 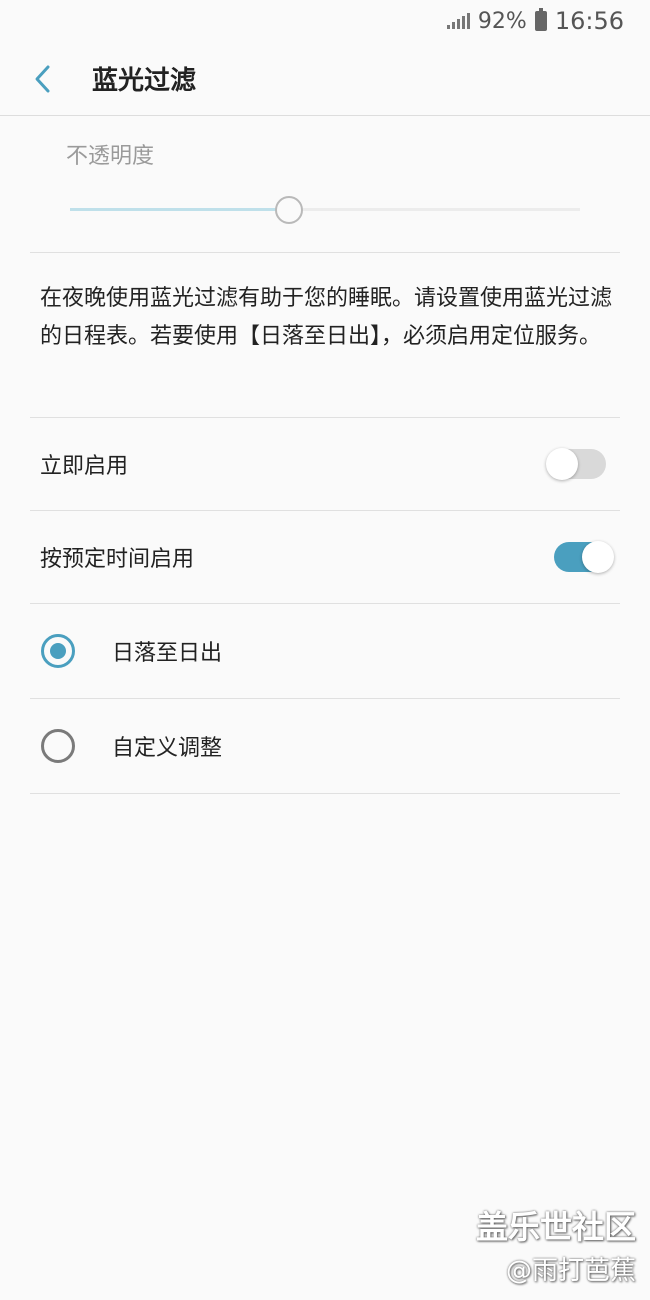 What do you see at coordinates (58, 746) in the screenshot?
I see `radio-custom` at bounding box center [58, 746].